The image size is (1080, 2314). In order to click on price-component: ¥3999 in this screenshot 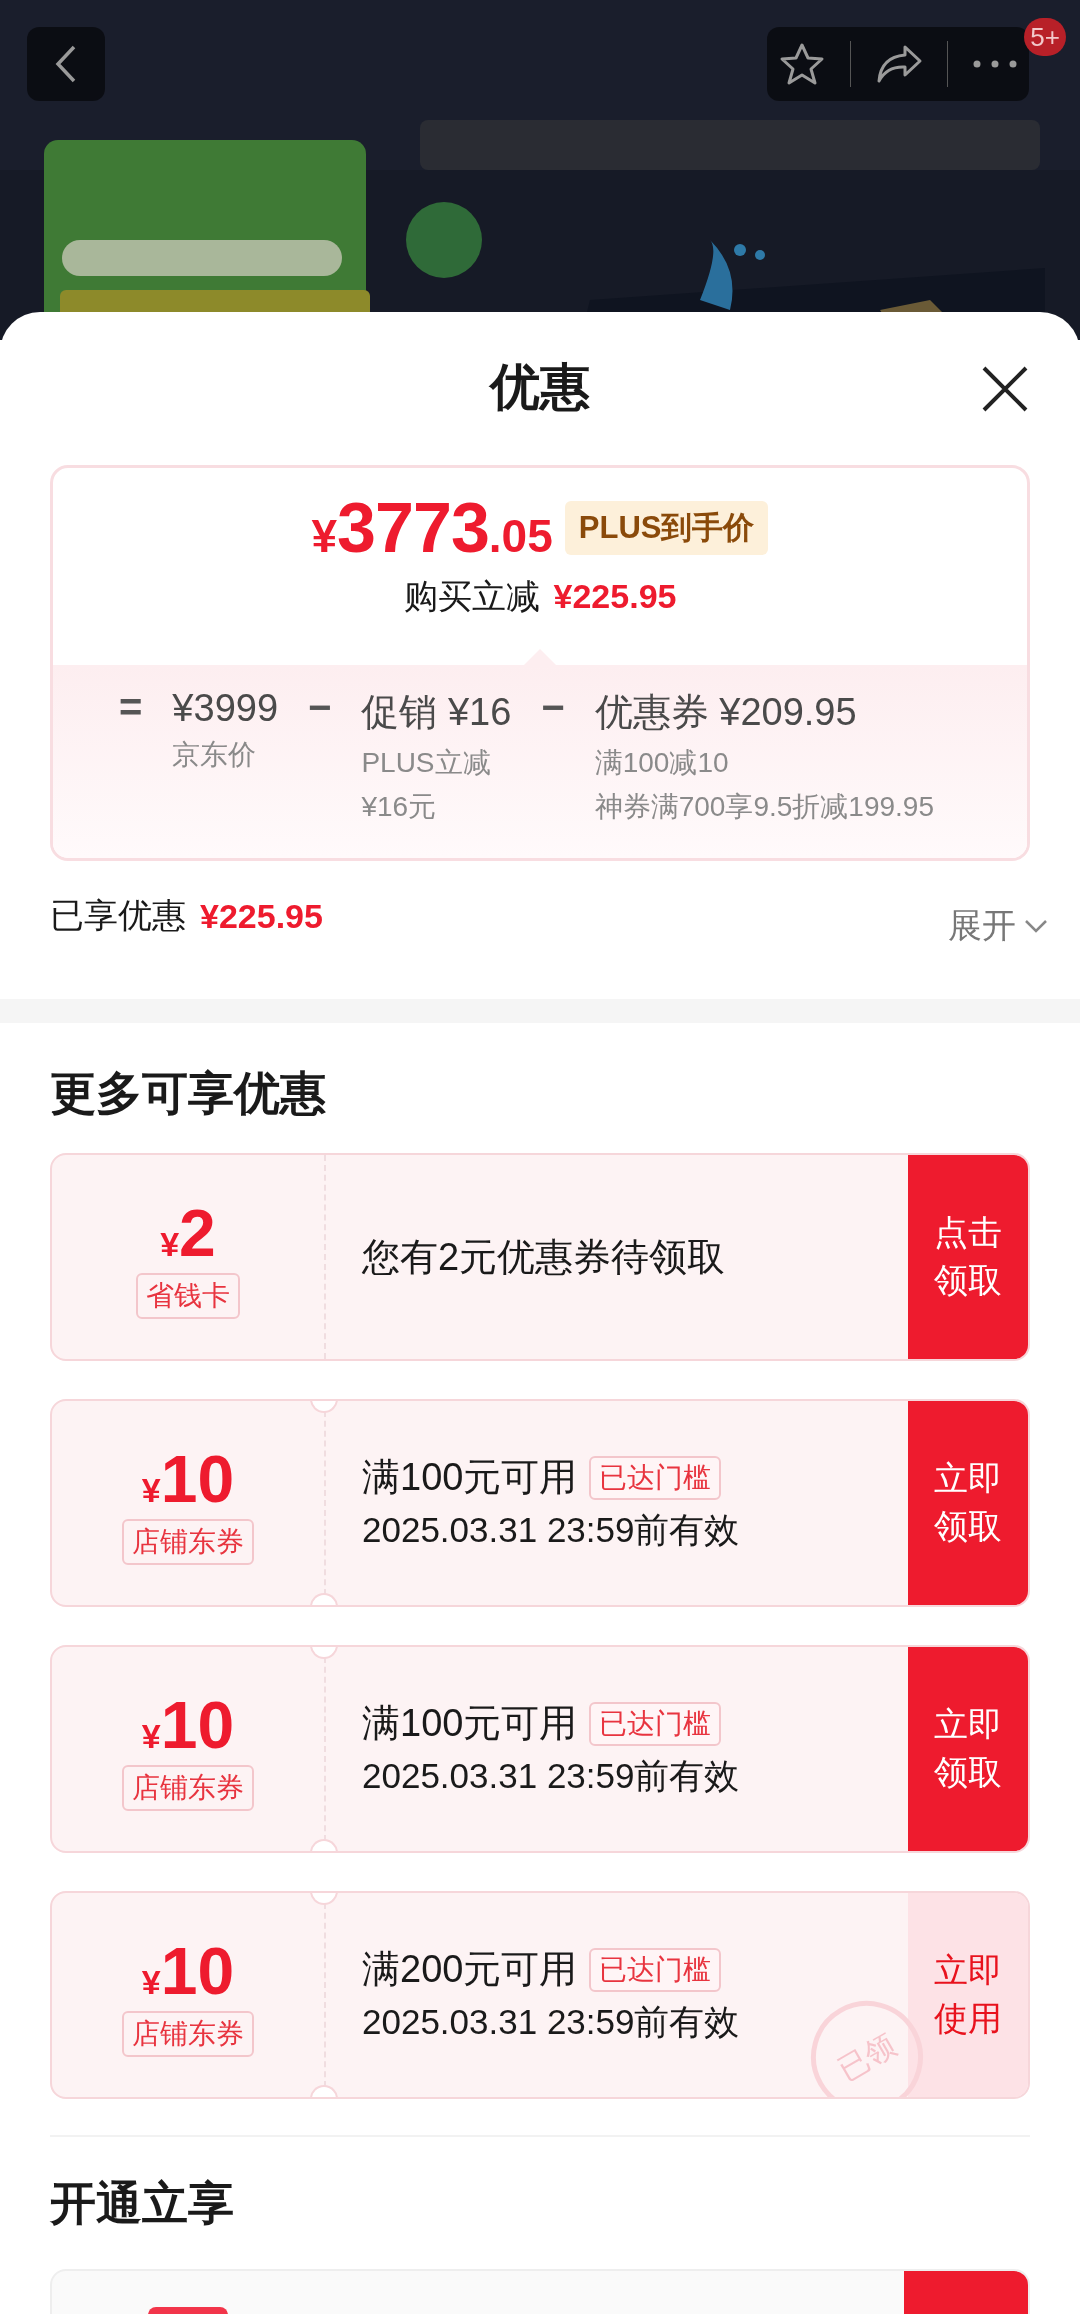, I will do `click(225, 708)`.